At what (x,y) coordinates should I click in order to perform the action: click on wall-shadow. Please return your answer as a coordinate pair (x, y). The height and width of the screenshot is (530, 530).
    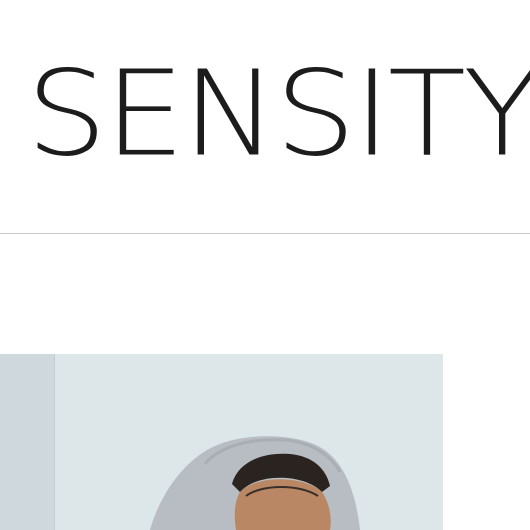
    Looking at the image, I should click on (27, 442).